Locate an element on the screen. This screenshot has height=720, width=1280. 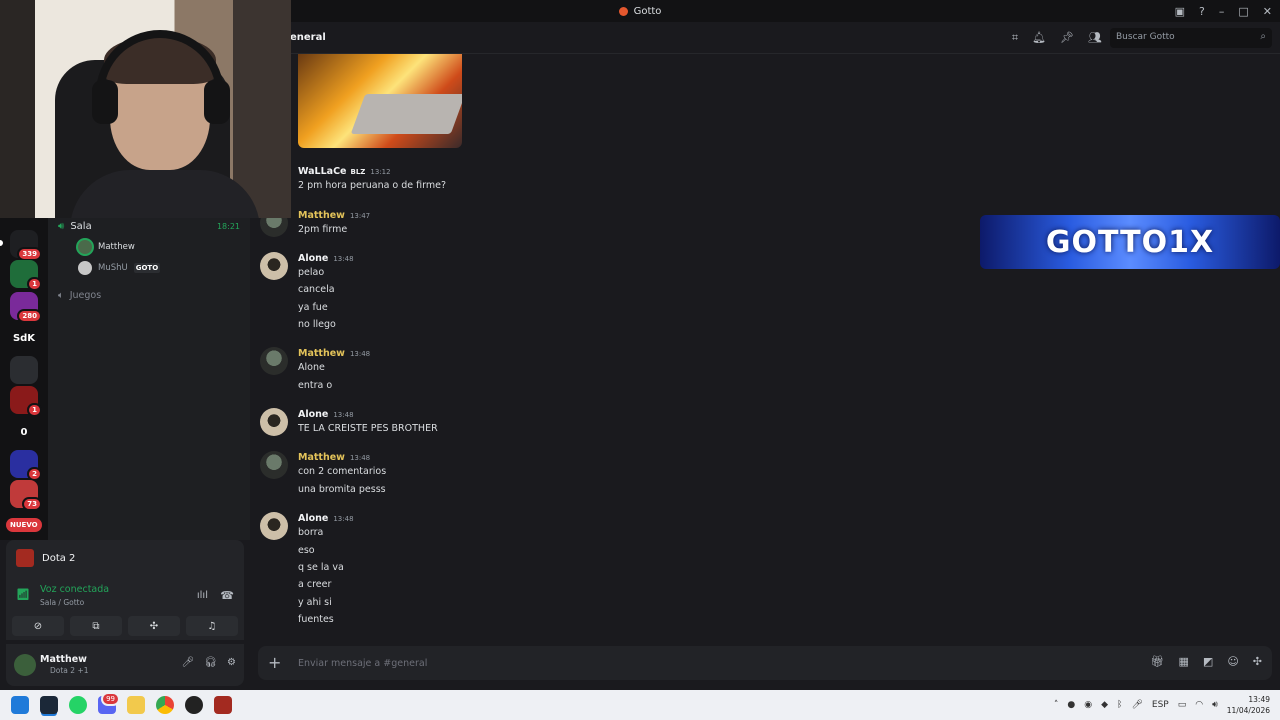
chevron-up-icon: ˄ is located at coordinates (1056, 705).